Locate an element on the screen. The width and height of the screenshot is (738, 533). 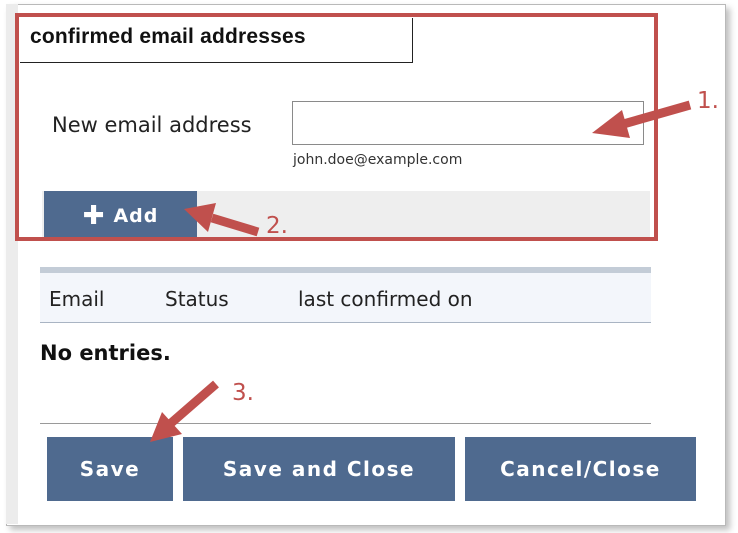
annotation-step-1: 1. is located at coordinates (708, 101).